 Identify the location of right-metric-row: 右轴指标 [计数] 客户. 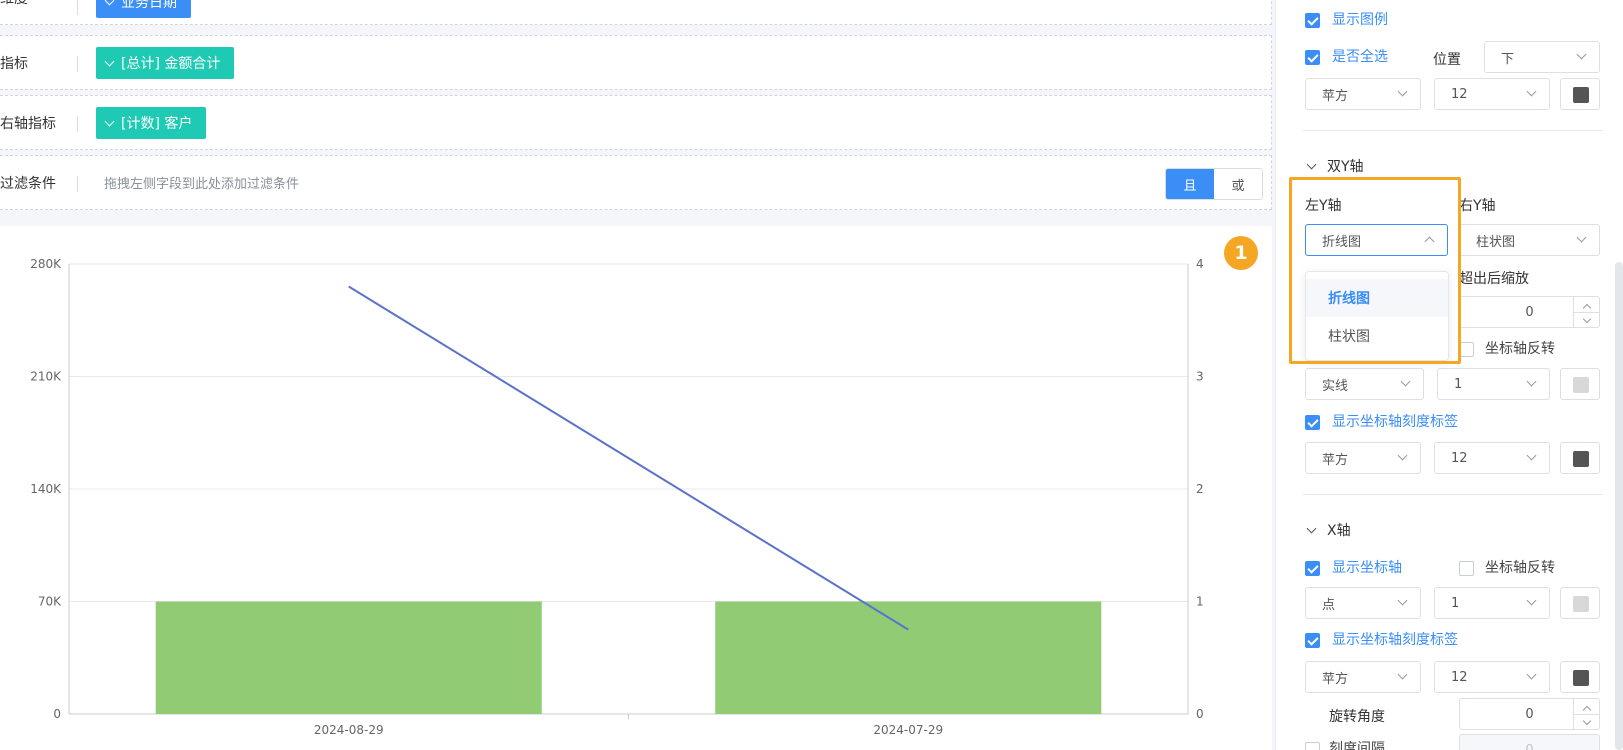
(636, 122).